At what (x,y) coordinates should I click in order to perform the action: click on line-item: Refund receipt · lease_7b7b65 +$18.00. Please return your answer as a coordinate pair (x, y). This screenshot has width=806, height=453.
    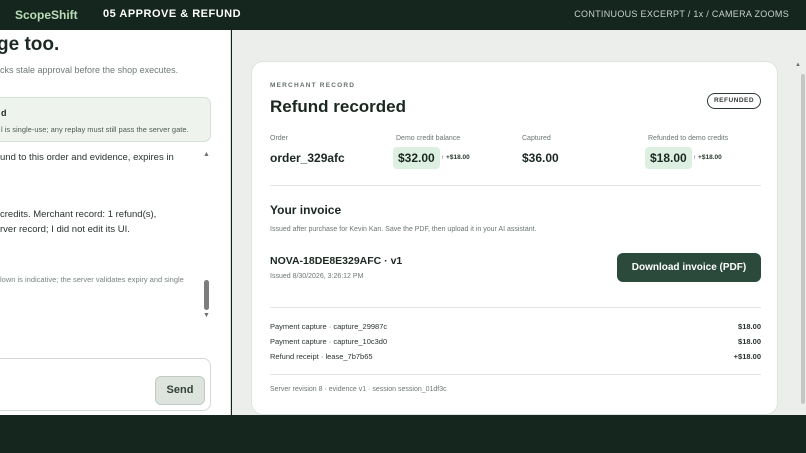
    Looking at the image, I should click on (515, 356).